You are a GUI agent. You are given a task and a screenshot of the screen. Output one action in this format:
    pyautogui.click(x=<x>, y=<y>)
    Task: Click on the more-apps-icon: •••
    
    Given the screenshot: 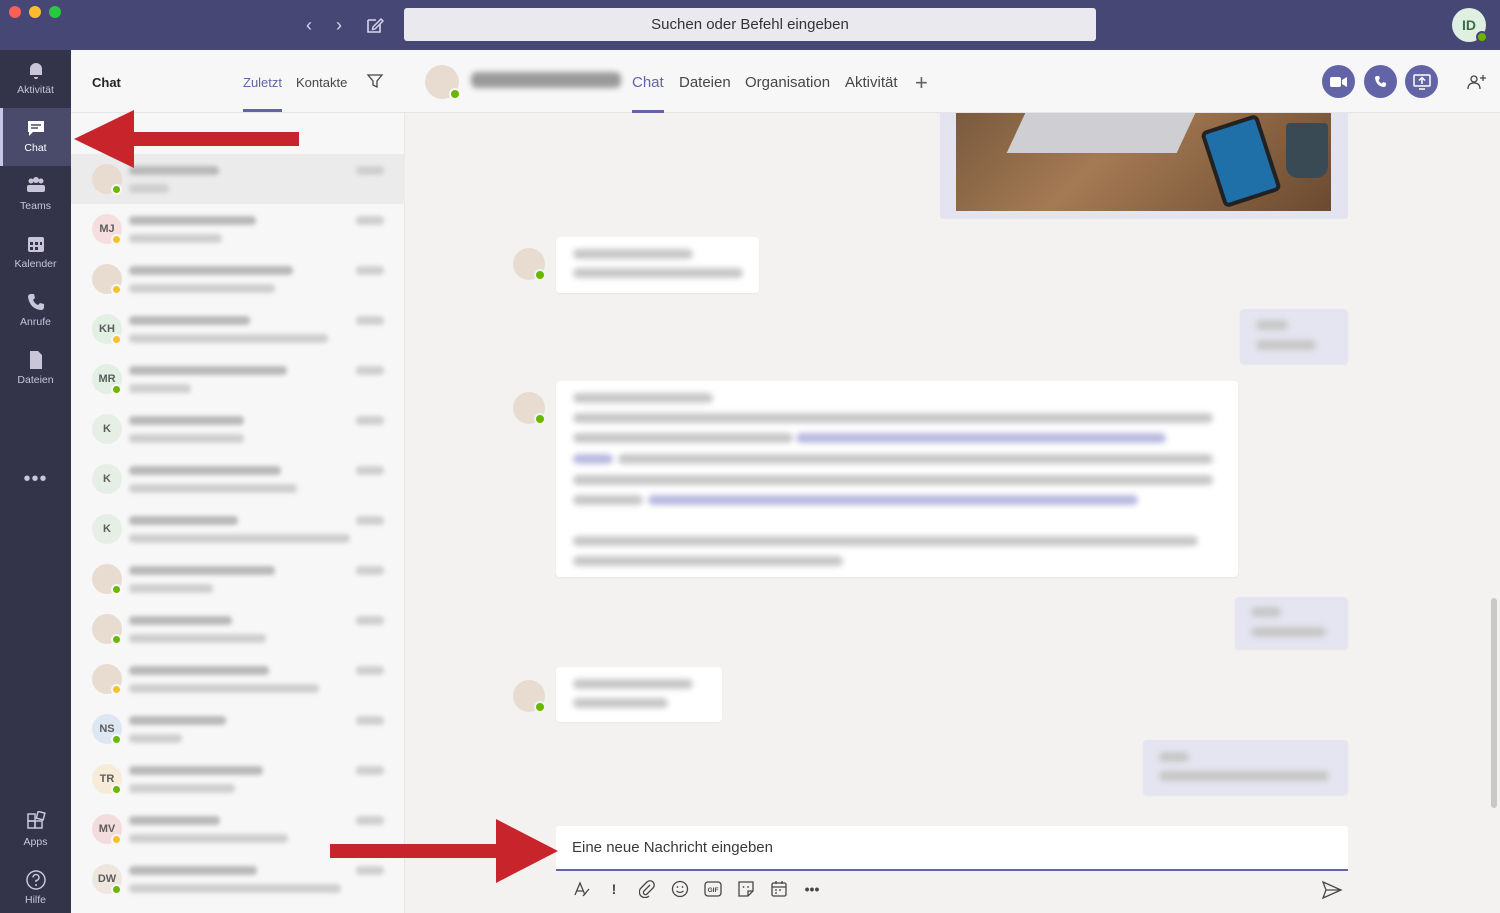 What is the action you would take?
    pyautogui.click(x=35, y=479)
    